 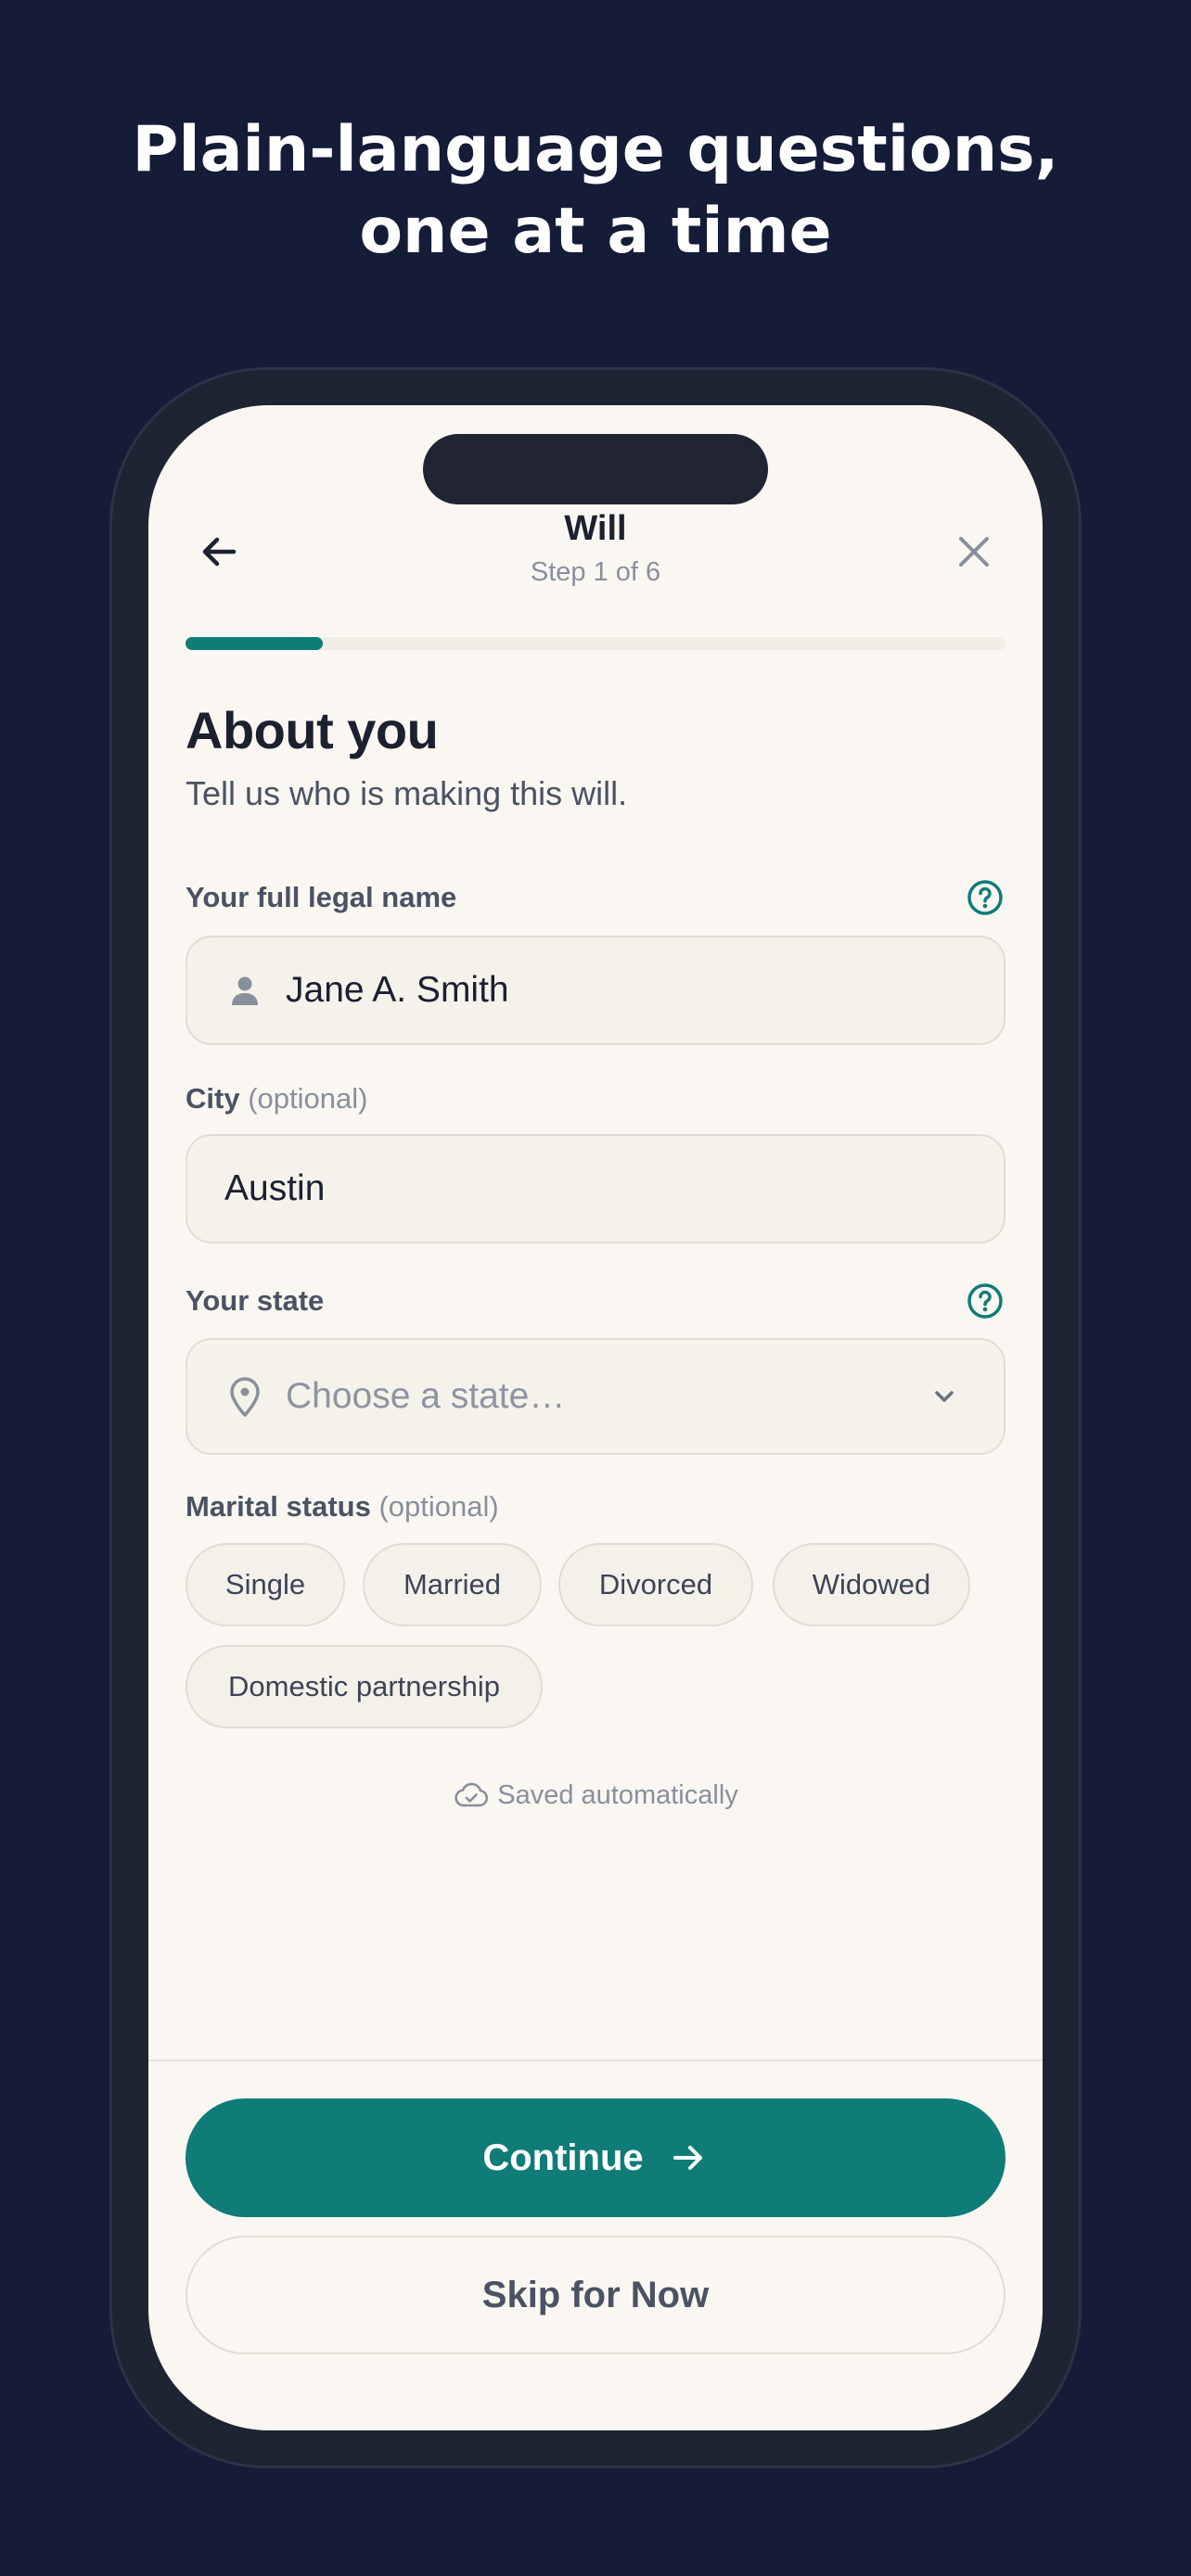 I want to click on marital-status-label: Marital status (optional), so click(x=342, y=1506).